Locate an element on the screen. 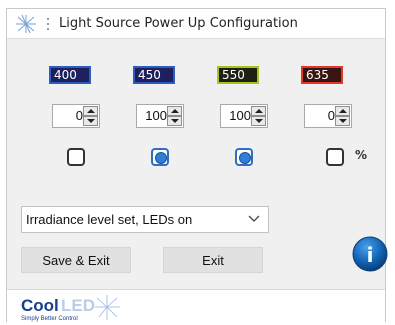  wavelength-label-550: 550 is located at coordinates (238, 75).